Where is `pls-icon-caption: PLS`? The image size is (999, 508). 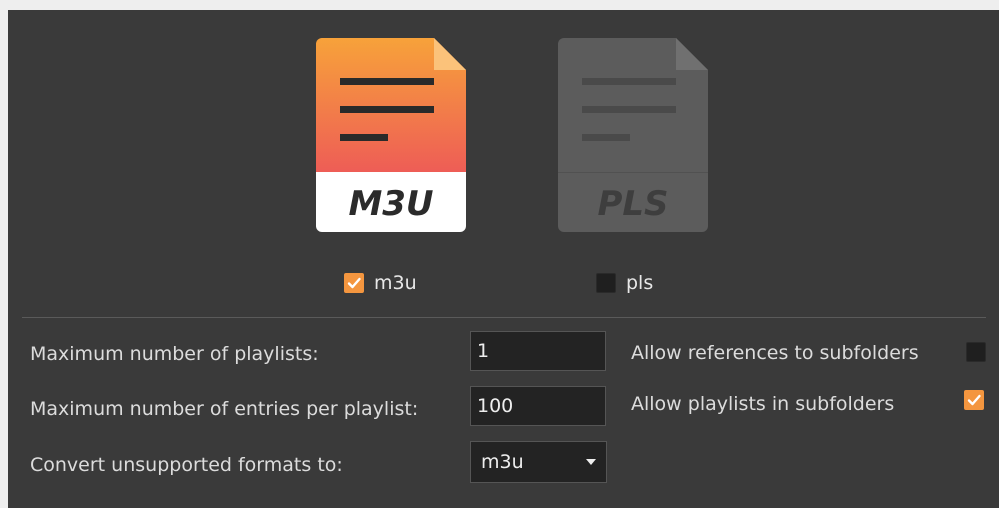 pls-icon-caption: PLS is located at coordinates (632, 204).